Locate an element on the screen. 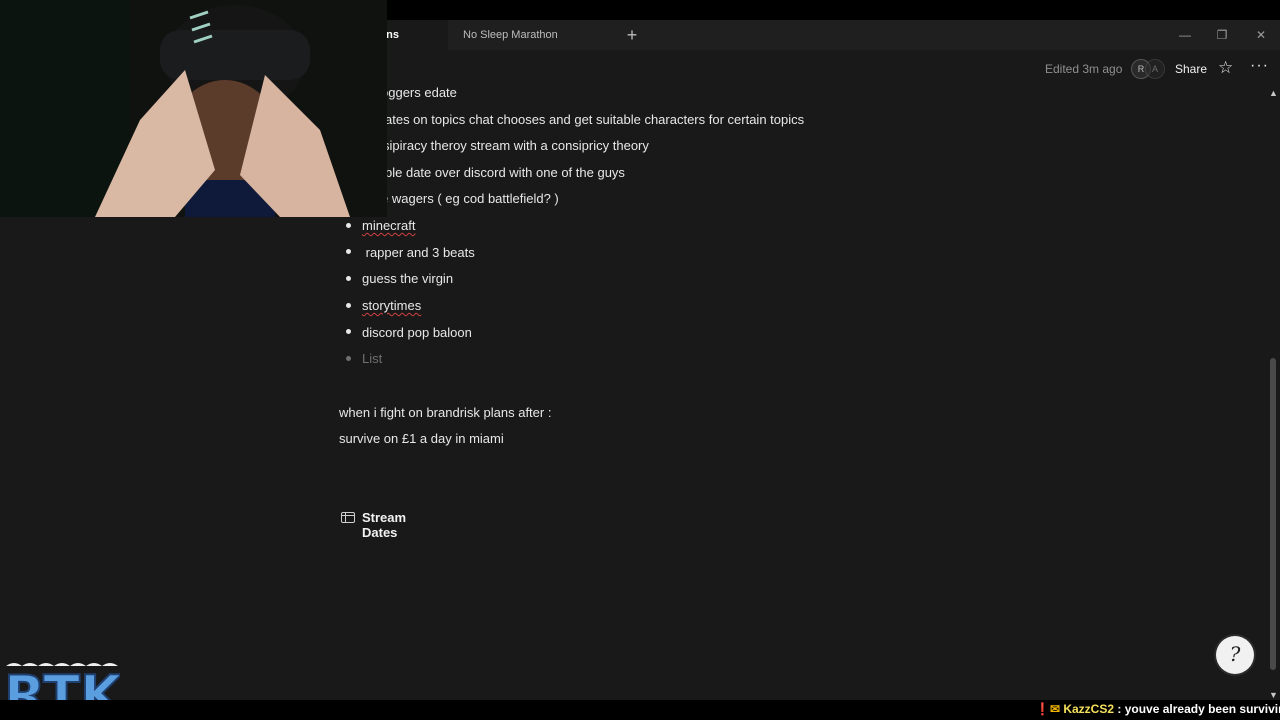 The width and height of the screenshot is (1280, 720). more-options-icon: ··· is located at coordinates (1259, 66).